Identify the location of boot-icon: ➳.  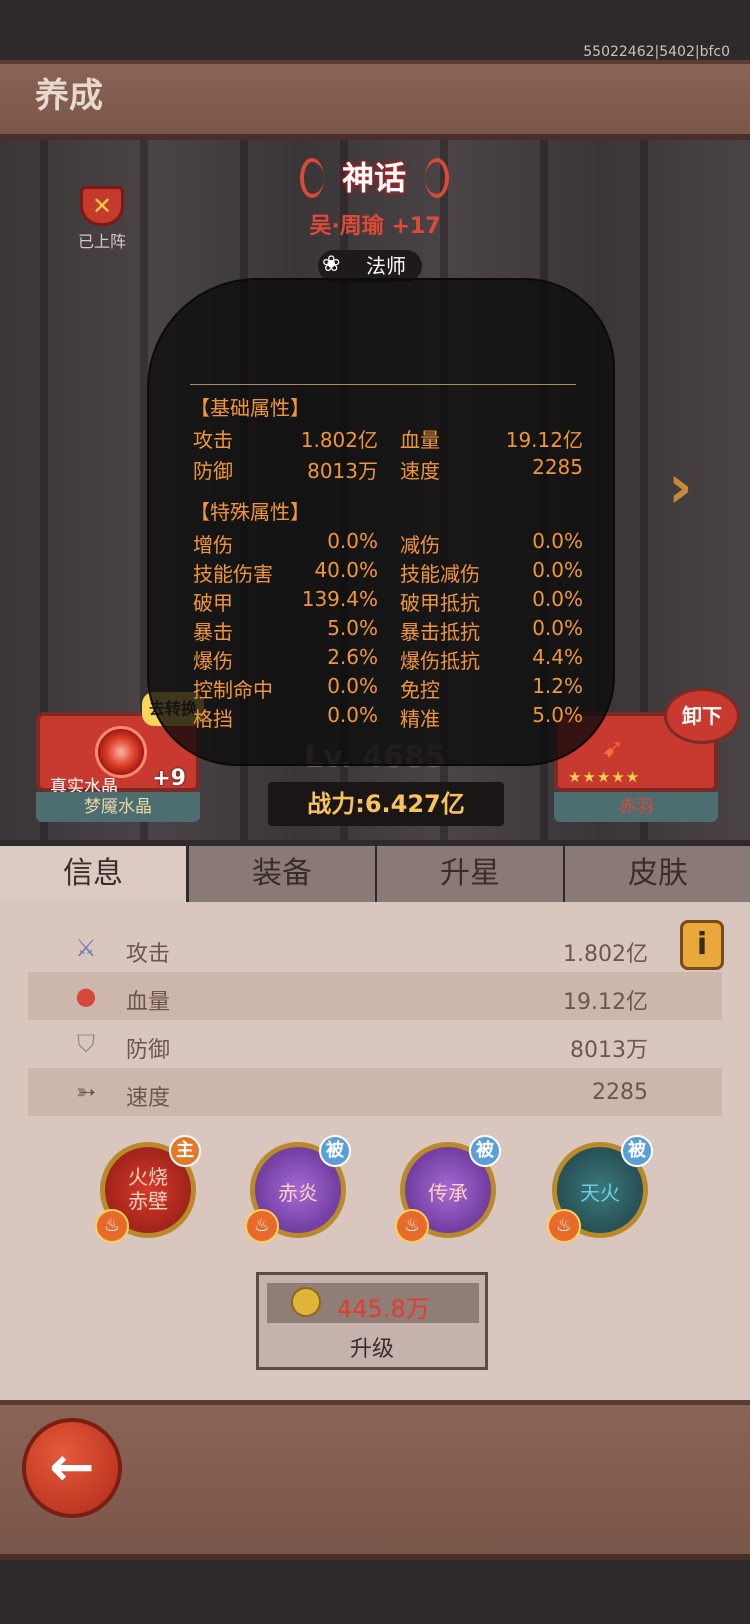
(86, 1092).